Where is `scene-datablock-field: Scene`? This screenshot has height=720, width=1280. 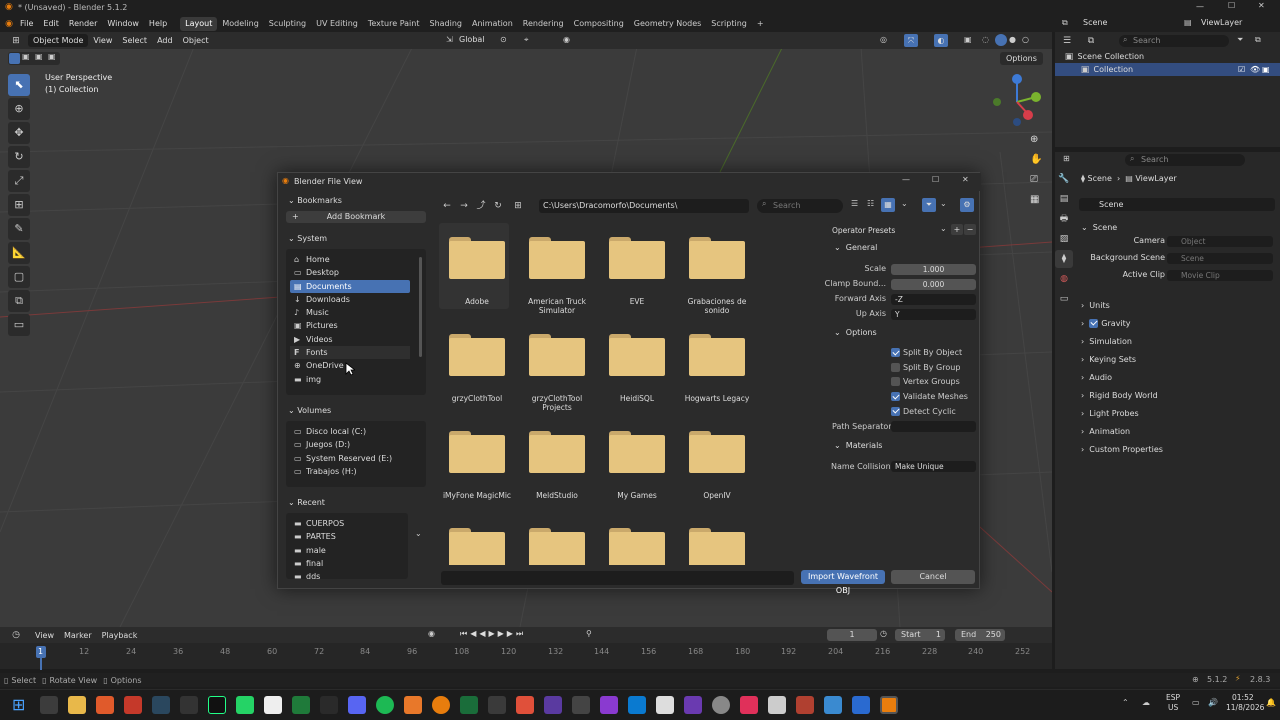 scene-datablock-field: Scene is located at coordinates (1177, 204).